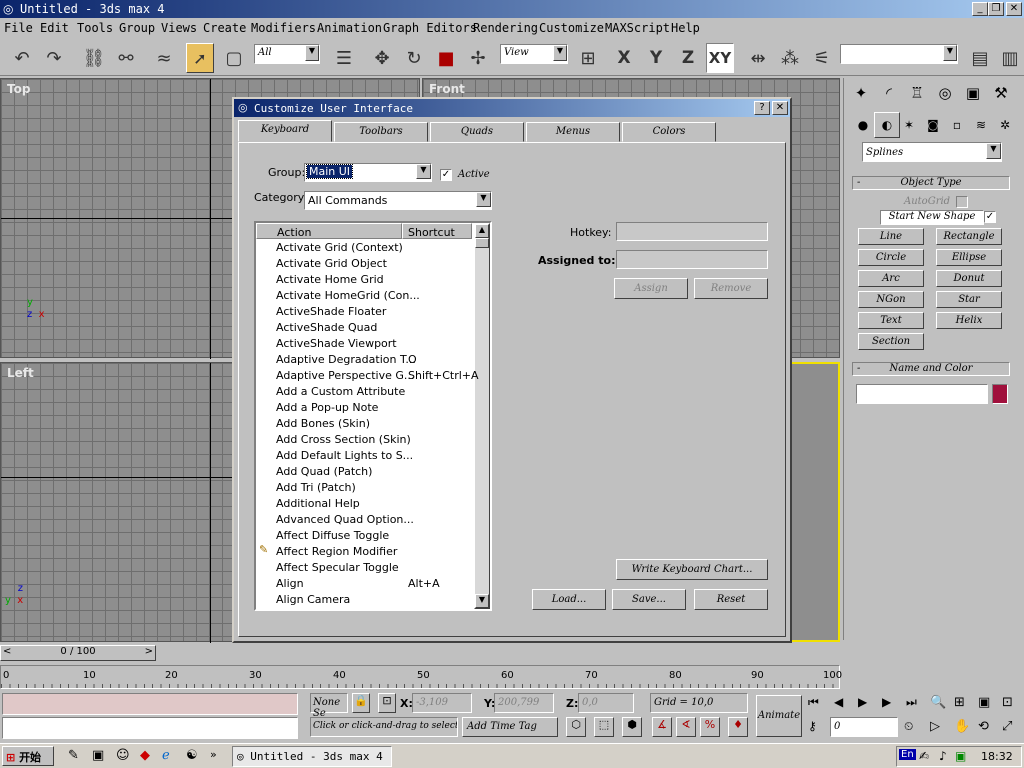 This screenshot has width=1024, height=768. I want to click on zoom-icon: 🔍, so click(938, 702).